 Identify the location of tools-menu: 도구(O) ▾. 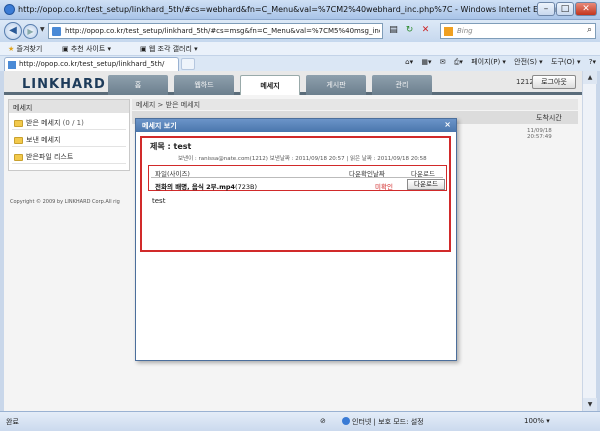
(566, 62).